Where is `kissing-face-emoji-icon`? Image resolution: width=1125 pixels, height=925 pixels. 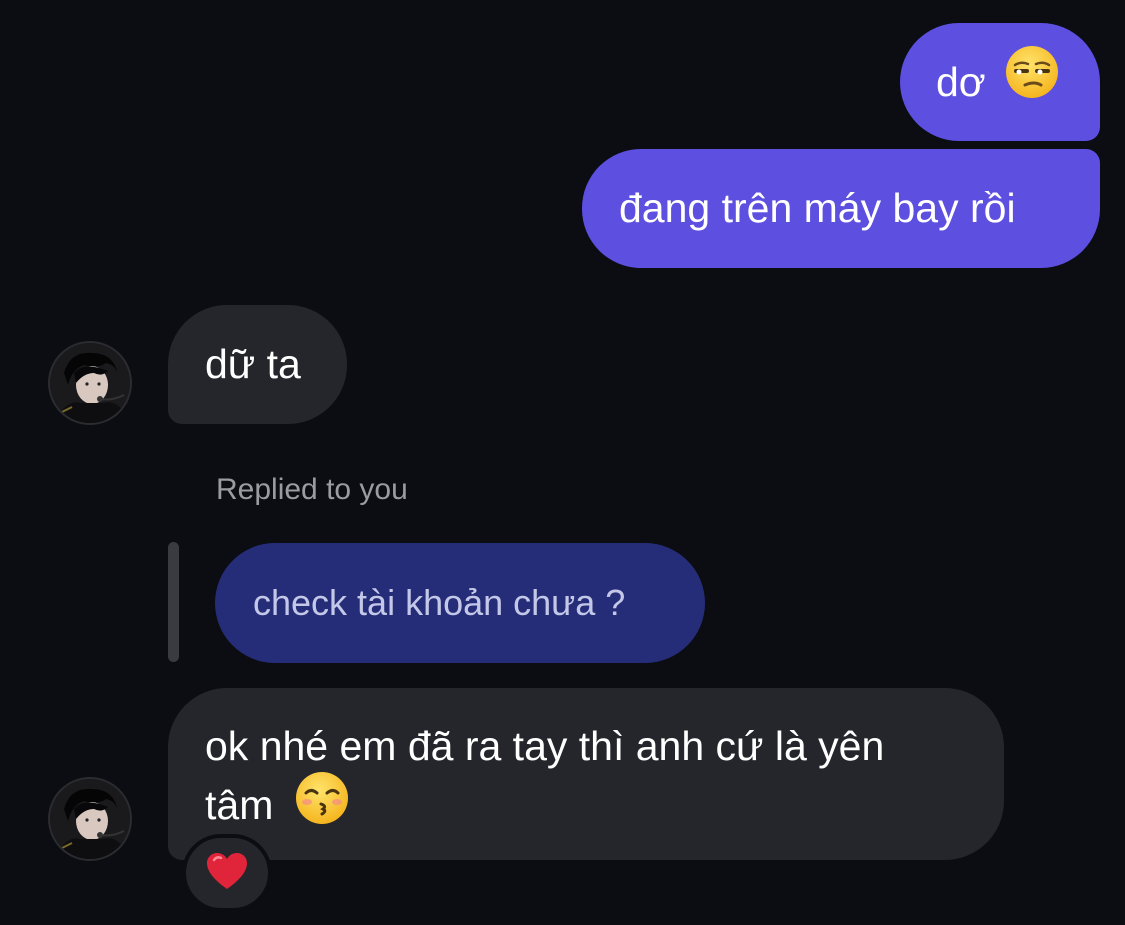 kissing-face-emoji-icon is located at coordinates (322, 805).